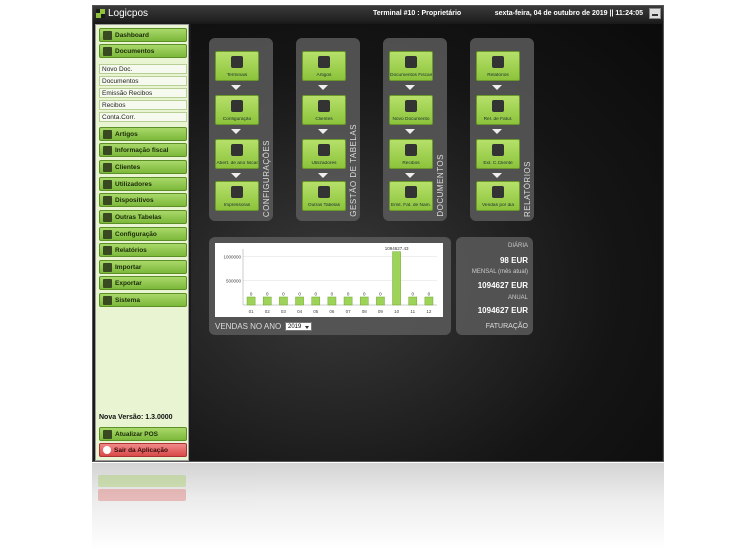  Describe the element at coordinates (143, 81) in the screenshot. I see `subitem-documentos: Documentos` at that location.